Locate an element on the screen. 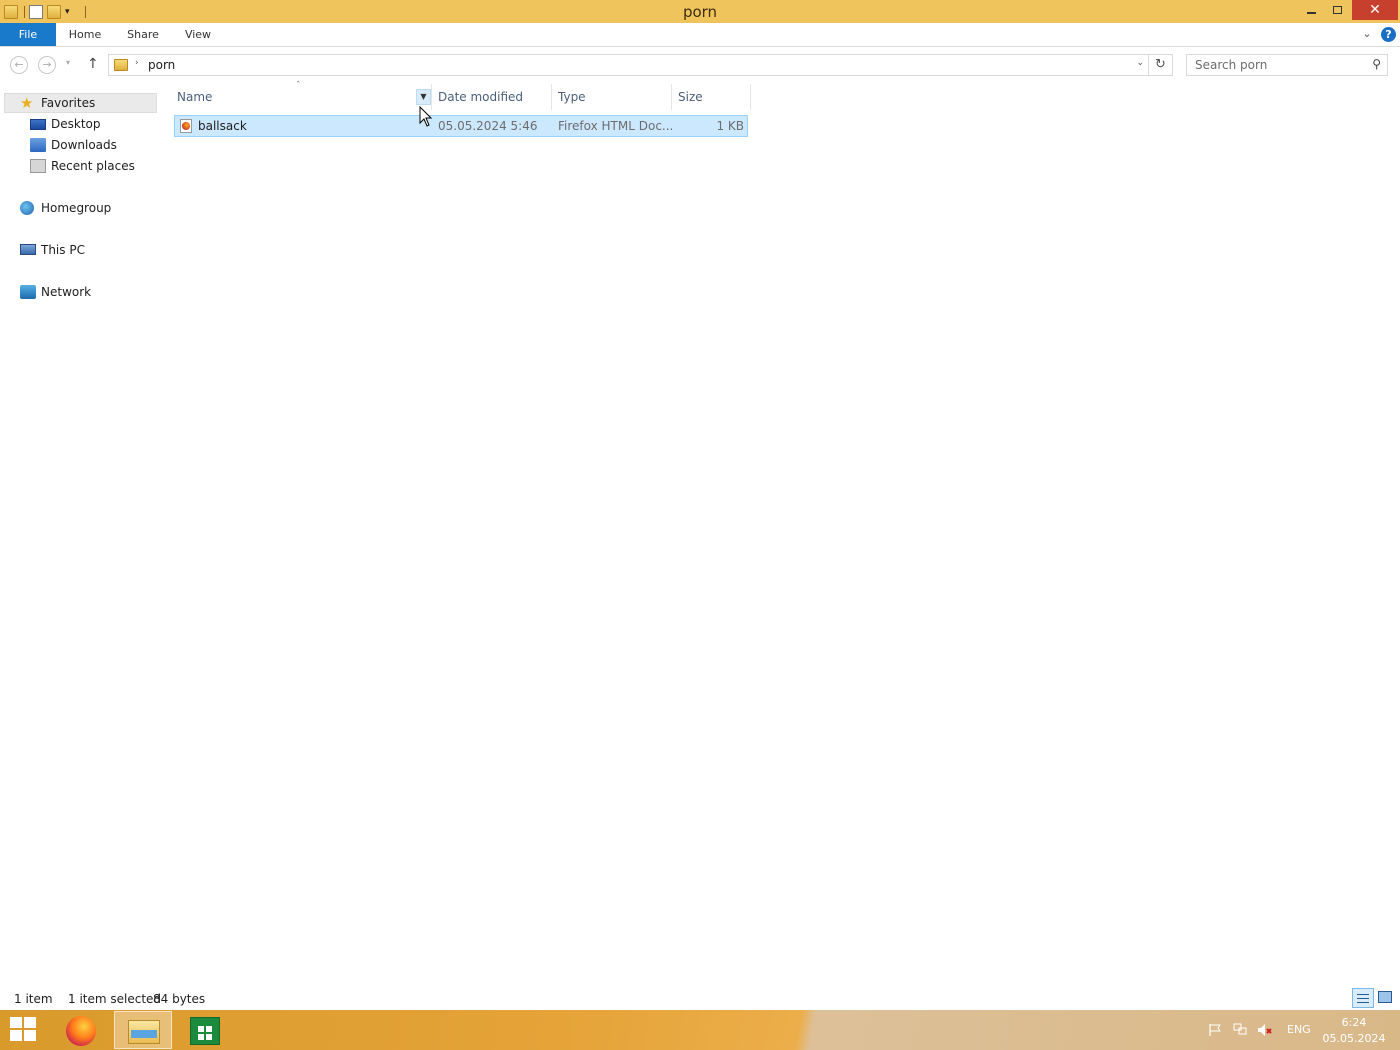 Image resolution: width=1400 pixels, height=1050 pixels. nav-homegroup-label: Homegroup is located at coordinates (76, 208).